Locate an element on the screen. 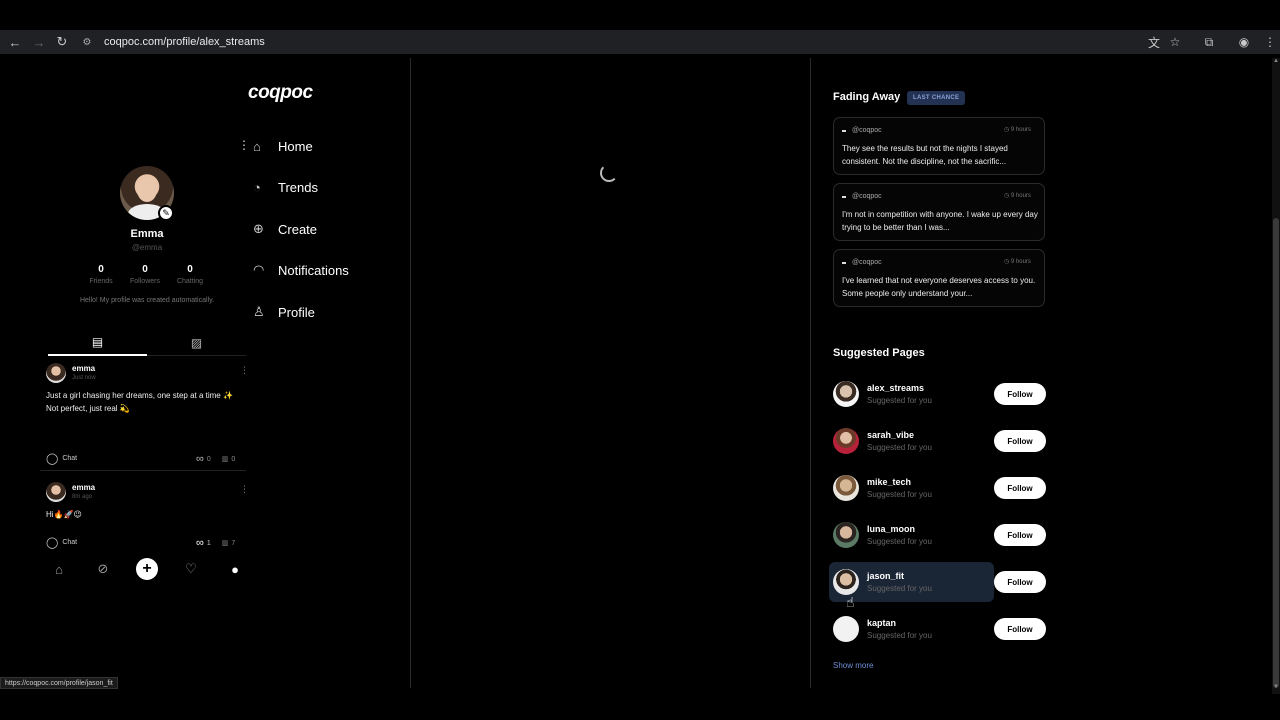  menu-icon: ⋮ is located at coordinates (1270, 42).